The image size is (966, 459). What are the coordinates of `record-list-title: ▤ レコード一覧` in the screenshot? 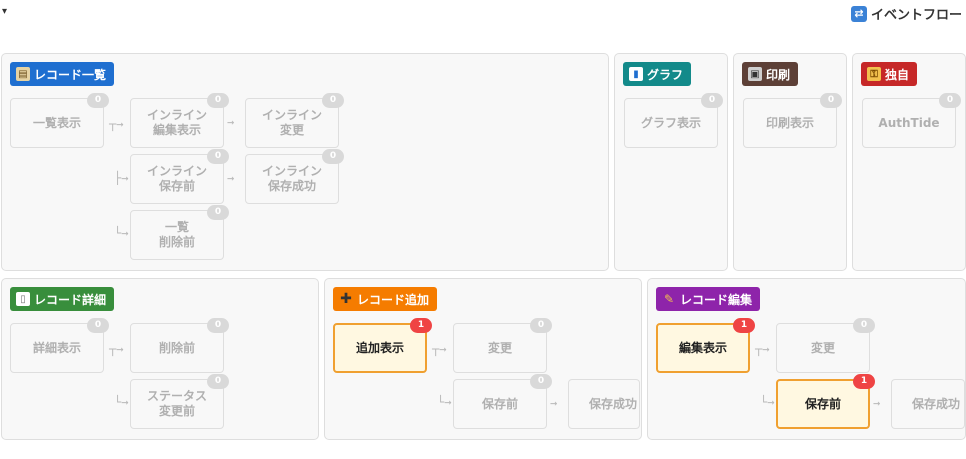 It's located at (62, 74).